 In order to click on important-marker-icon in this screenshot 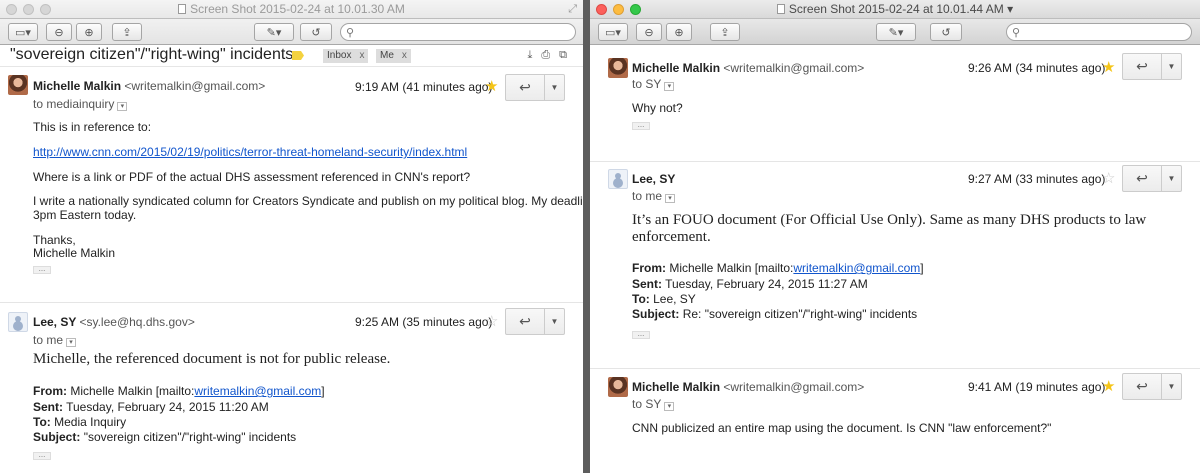, I will do `click(298, 55)`.